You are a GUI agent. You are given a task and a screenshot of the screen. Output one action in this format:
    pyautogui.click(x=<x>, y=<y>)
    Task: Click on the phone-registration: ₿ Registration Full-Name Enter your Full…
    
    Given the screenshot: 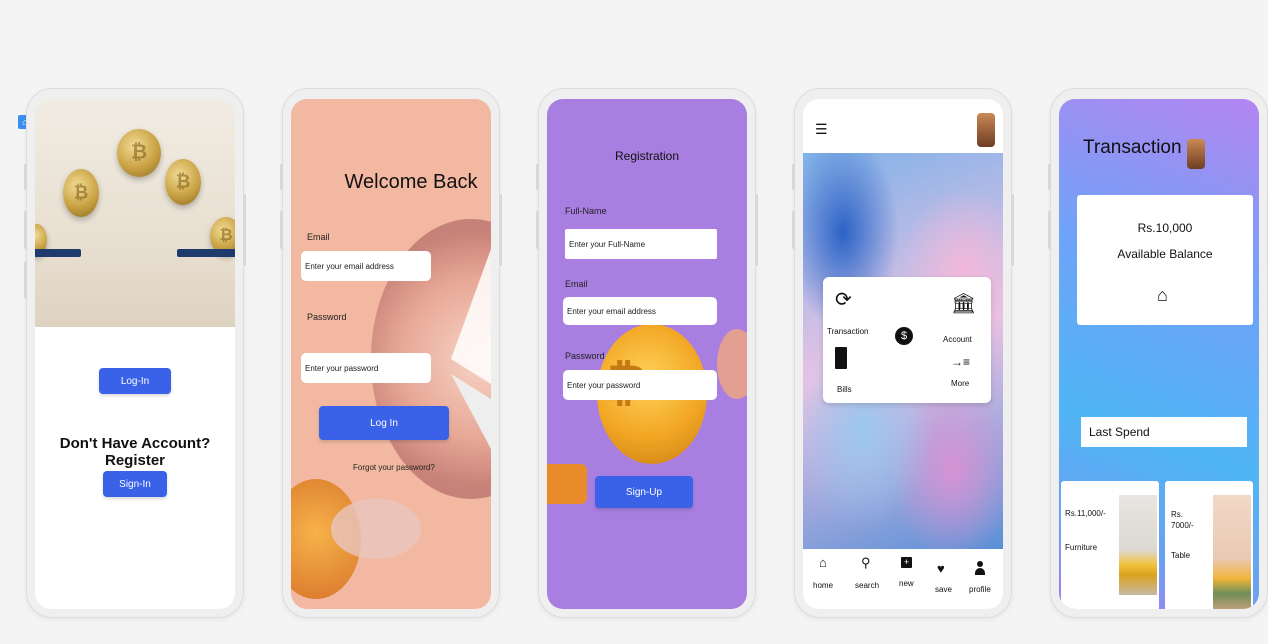 What is the action you would take?
    pyautogui.click(x=647, y=353)
    